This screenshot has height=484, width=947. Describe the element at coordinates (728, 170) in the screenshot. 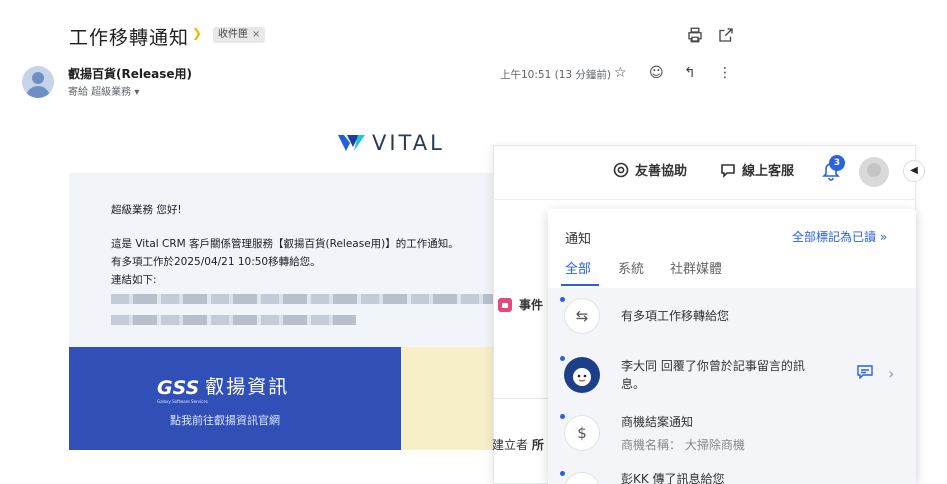

I see `chat-support-icon` at that location.